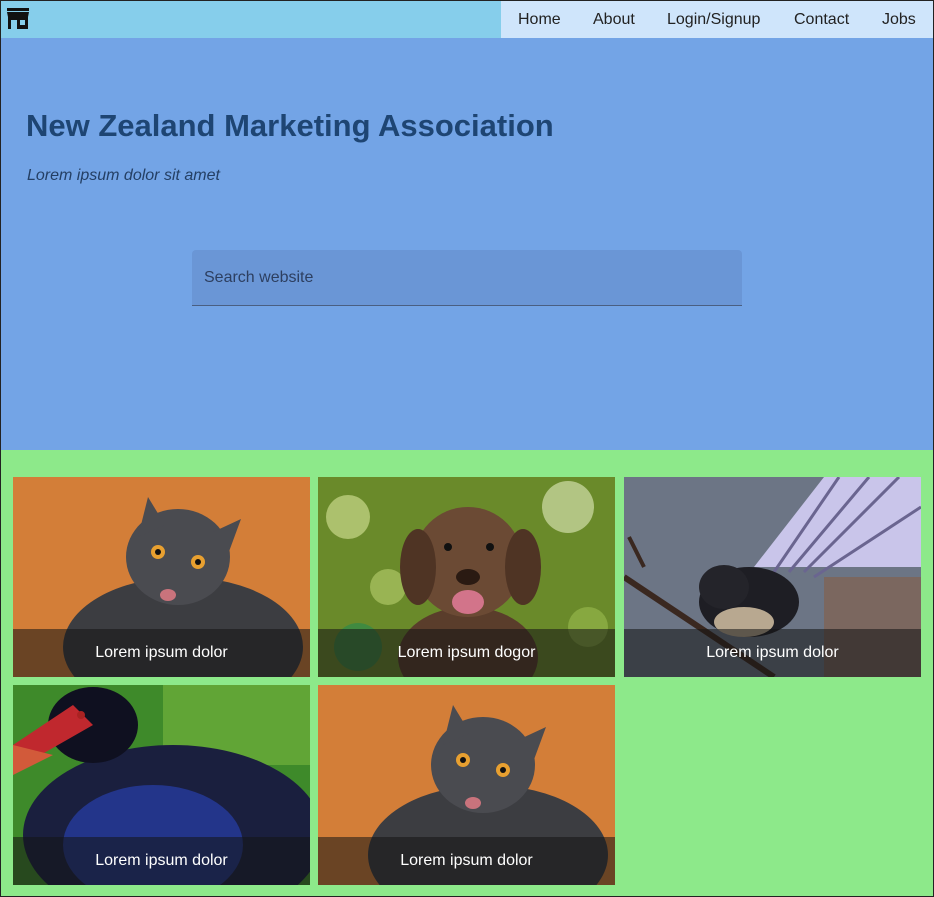  I want to click on gallery-card-cat-2: Lorem ipsum dolor, so click(466, 785).